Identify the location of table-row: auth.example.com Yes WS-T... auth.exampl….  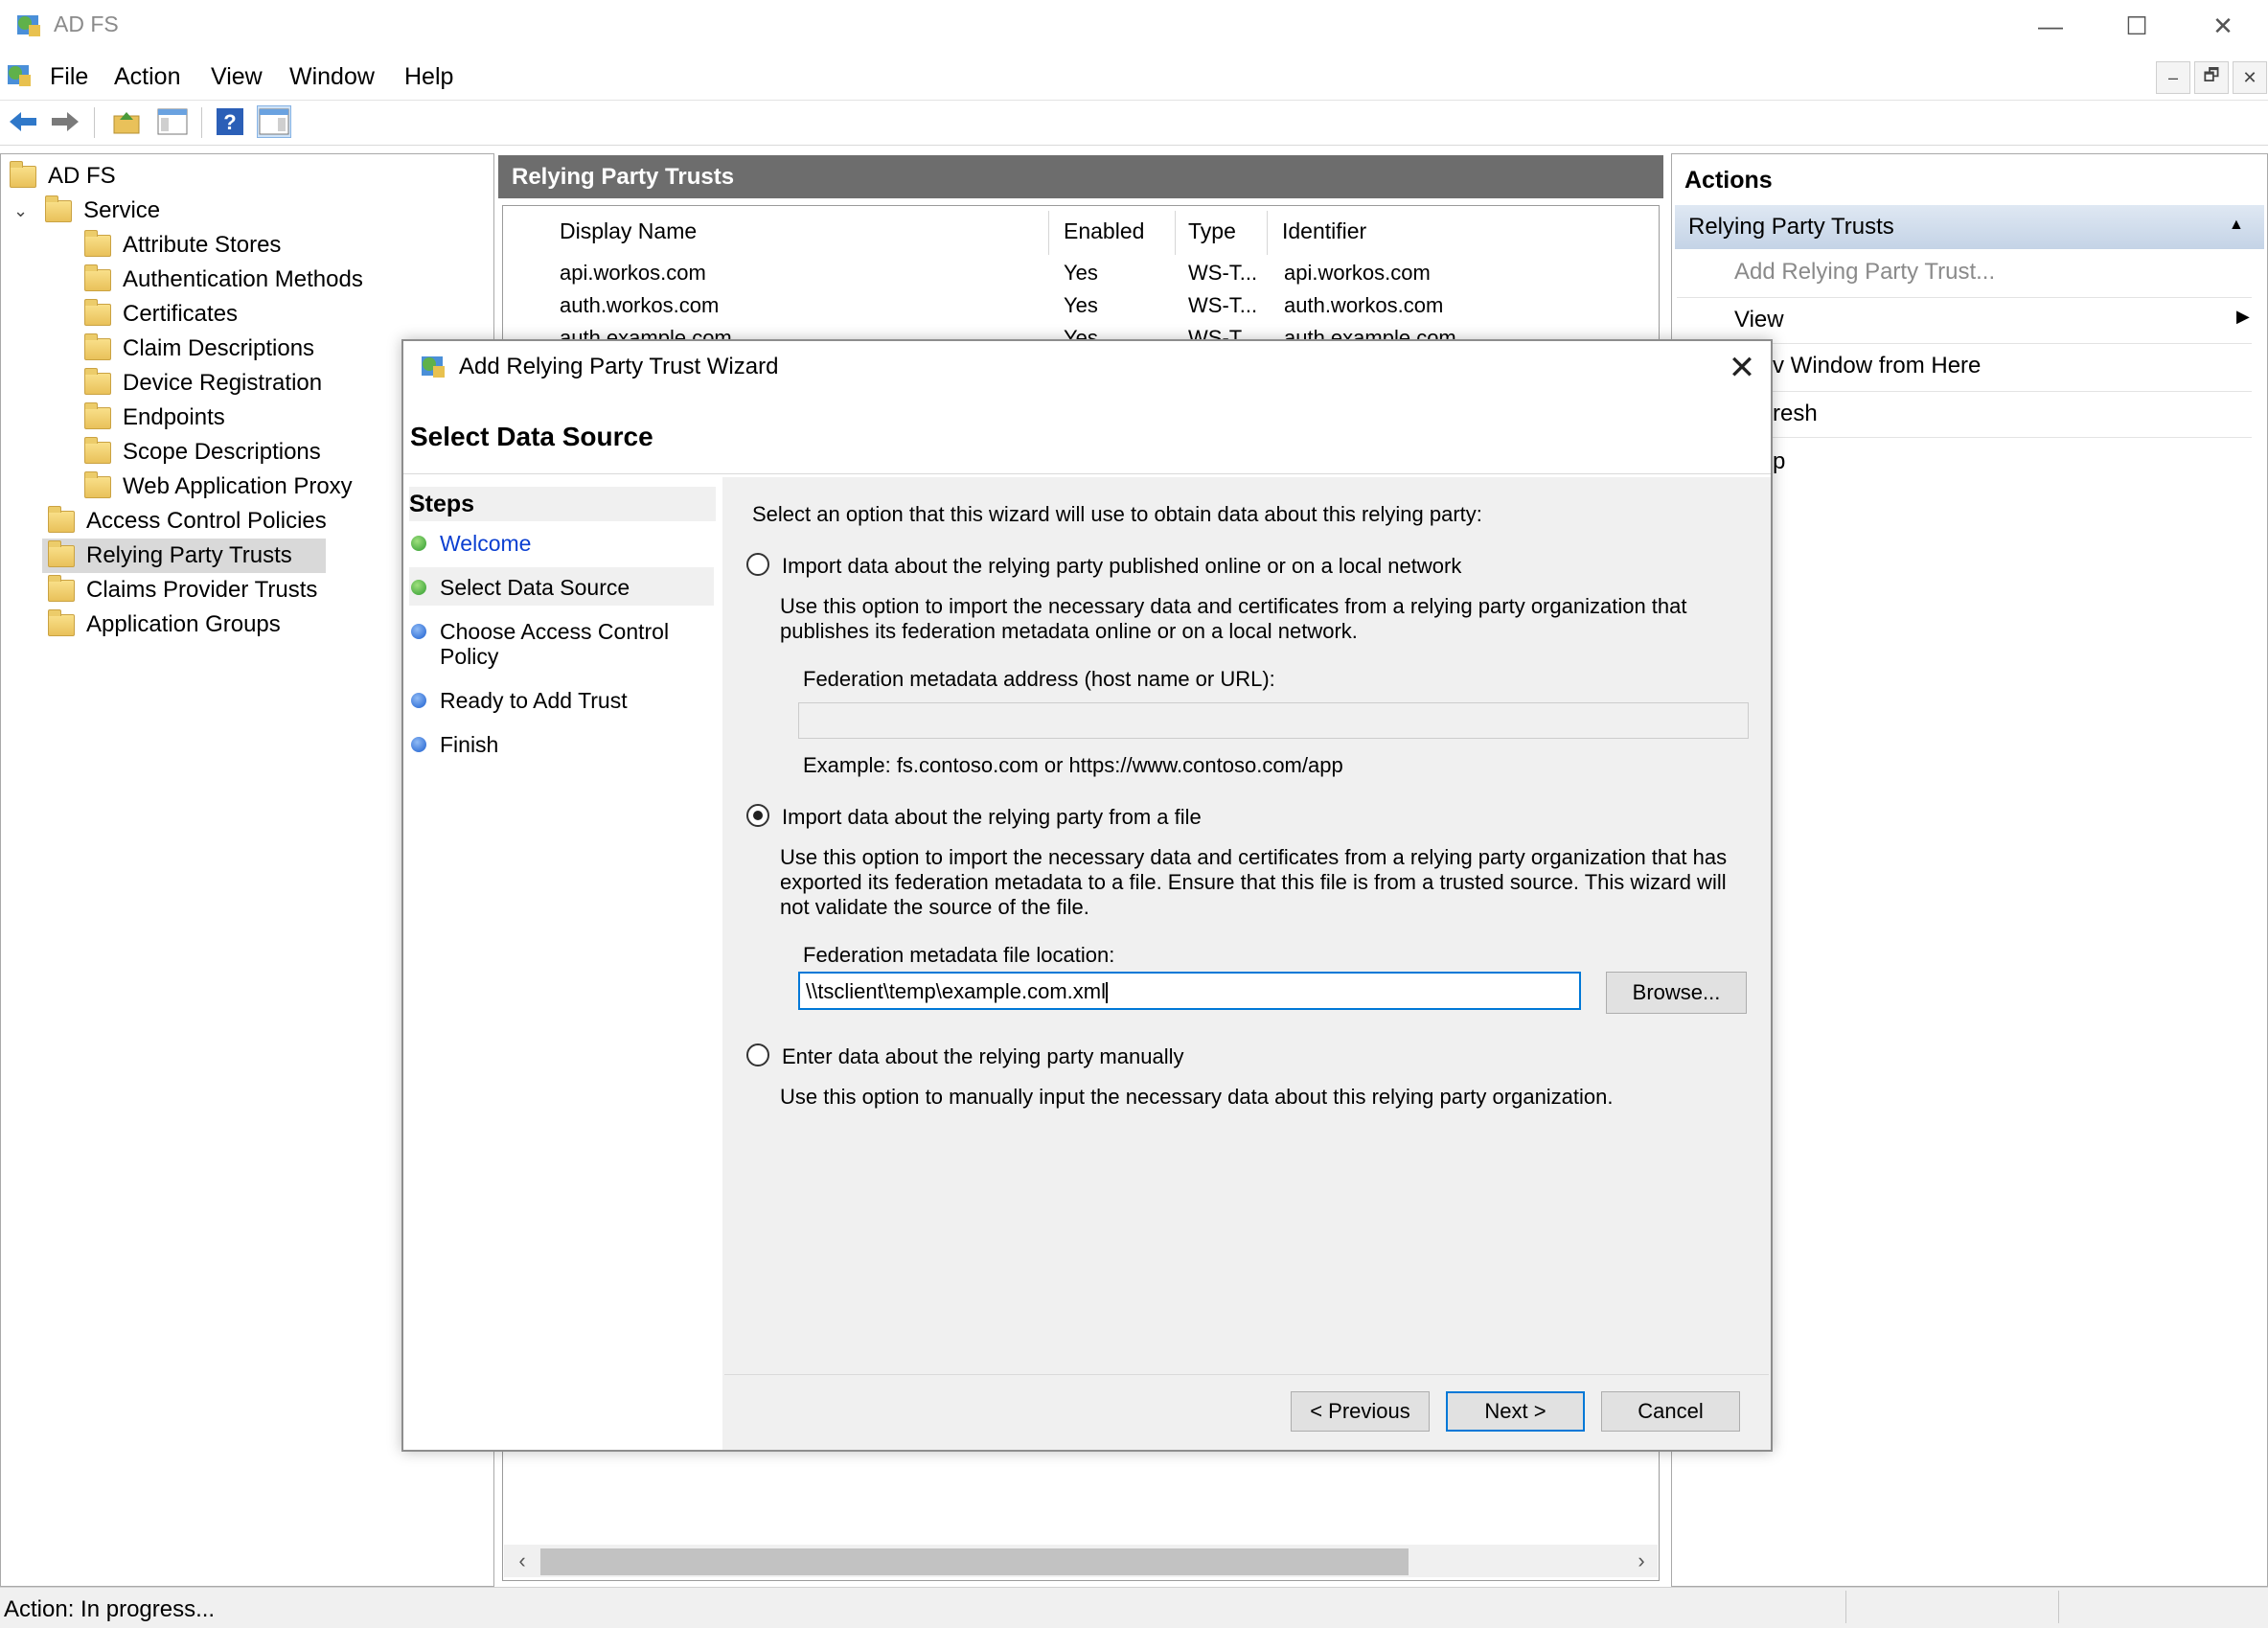
(1102, 331).